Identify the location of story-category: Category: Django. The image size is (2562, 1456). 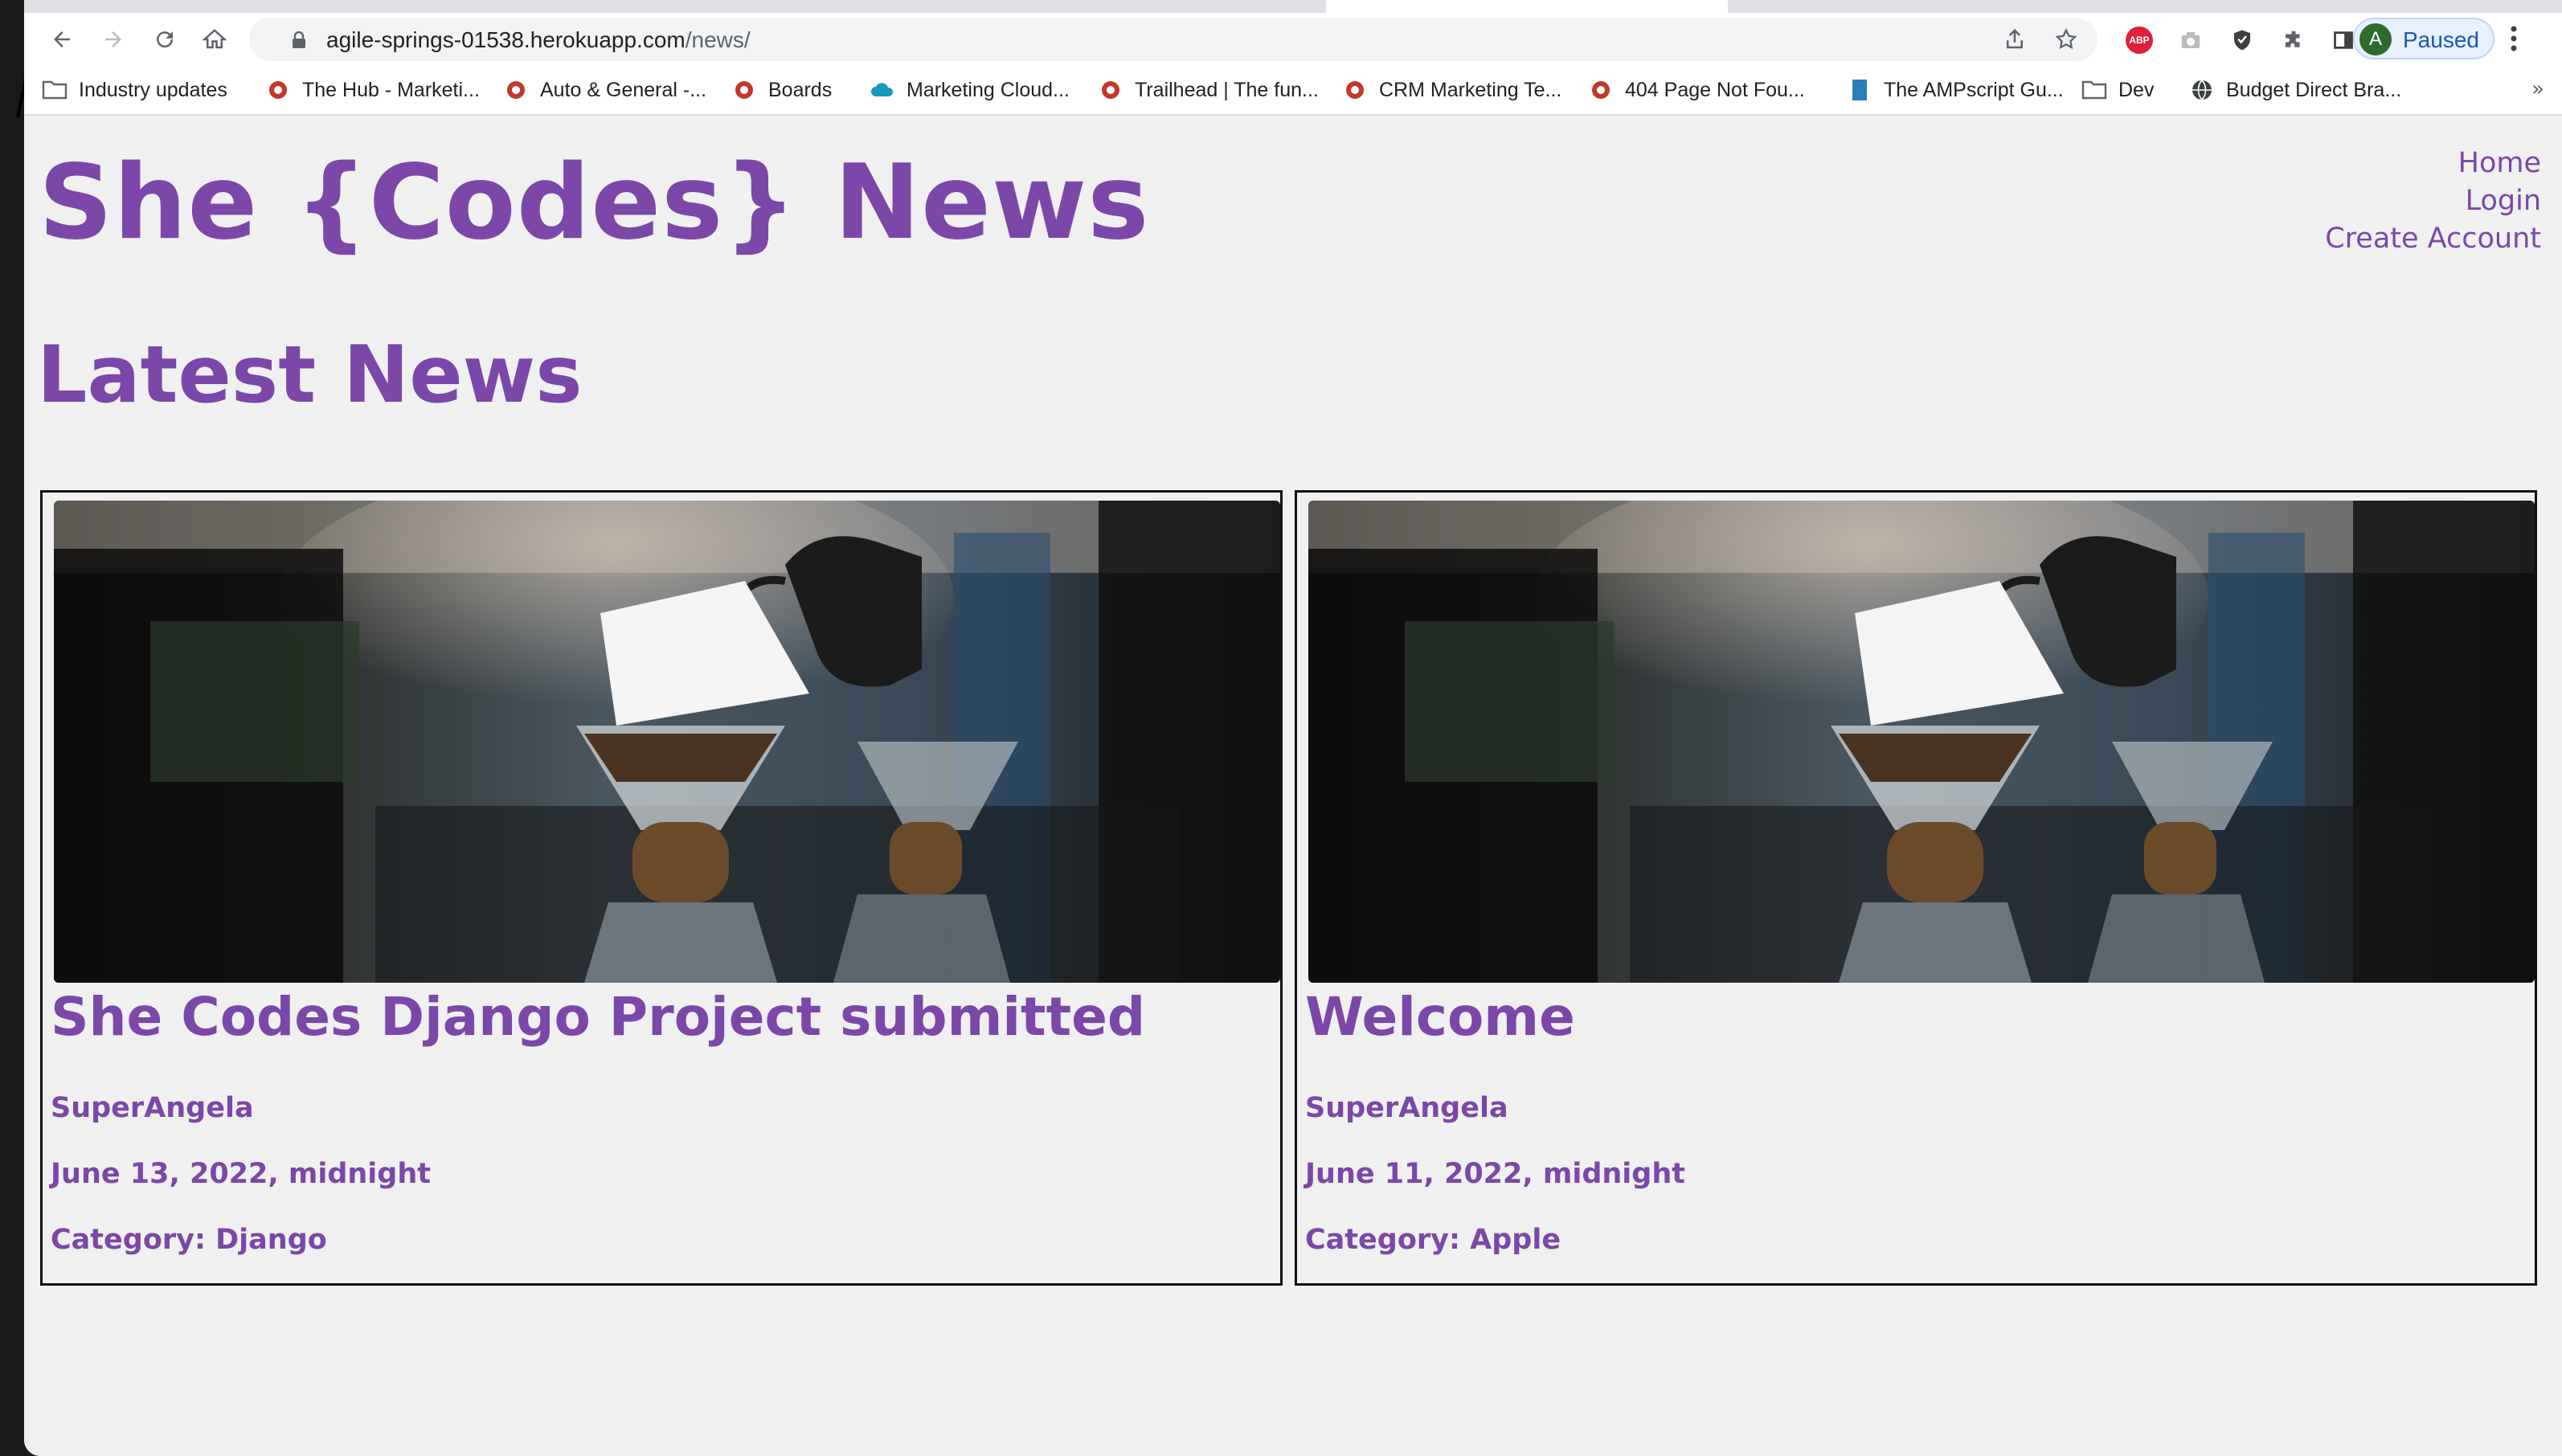
(189, 1240).